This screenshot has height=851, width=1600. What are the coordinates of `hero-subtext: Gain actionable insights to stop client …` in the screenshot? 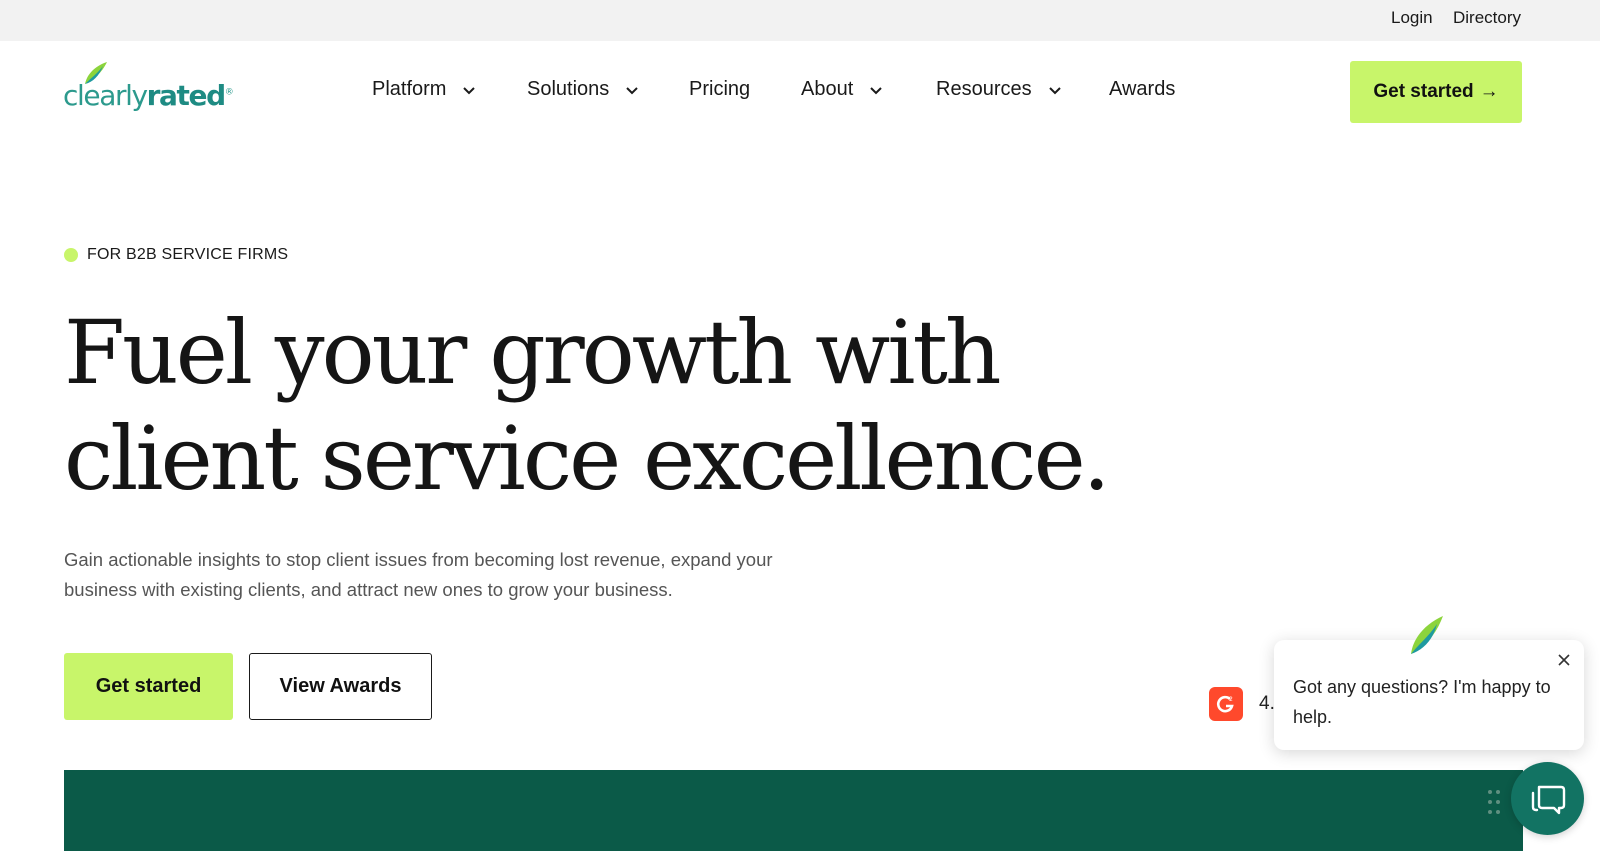 It's located at (418, 574).